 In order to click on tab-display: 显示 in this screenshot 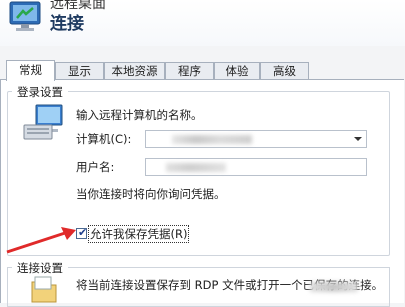, I will do `click(79, 70)`.